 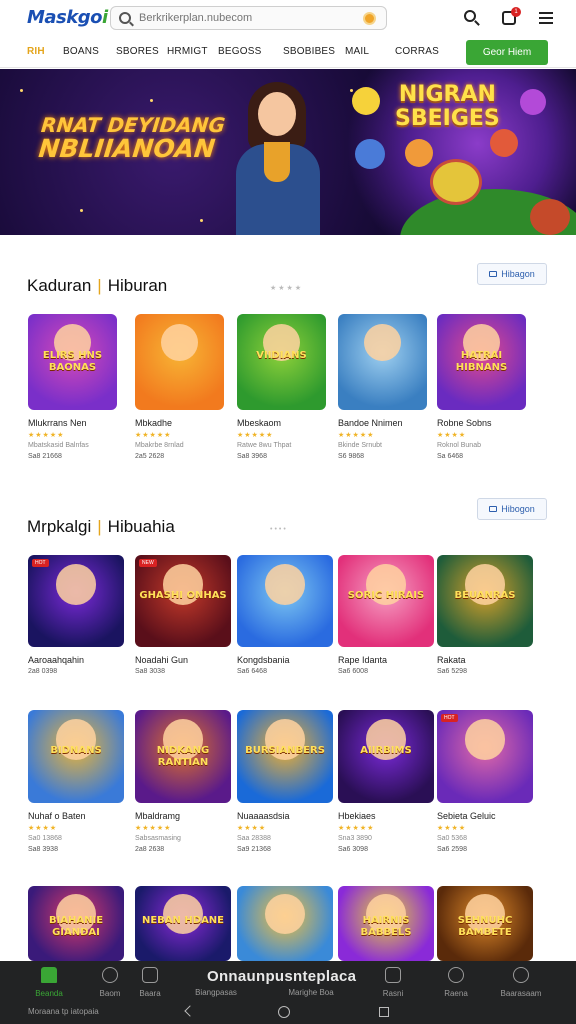 What do you see at coordinates (81, 51) in the screenshot?
I see `nav-item-2: BOANS` at bounding box center [81, 51].